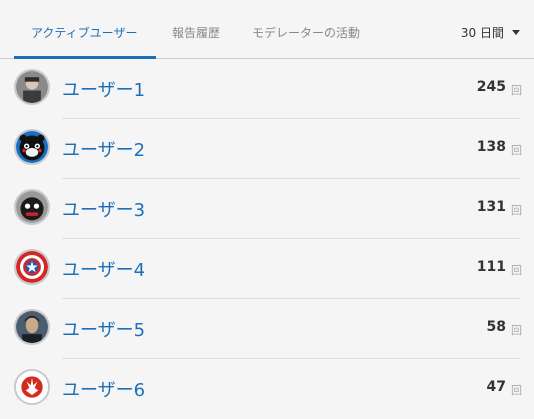  I want to click on date-range-dropdown: 30 日間, so click(490, 32).